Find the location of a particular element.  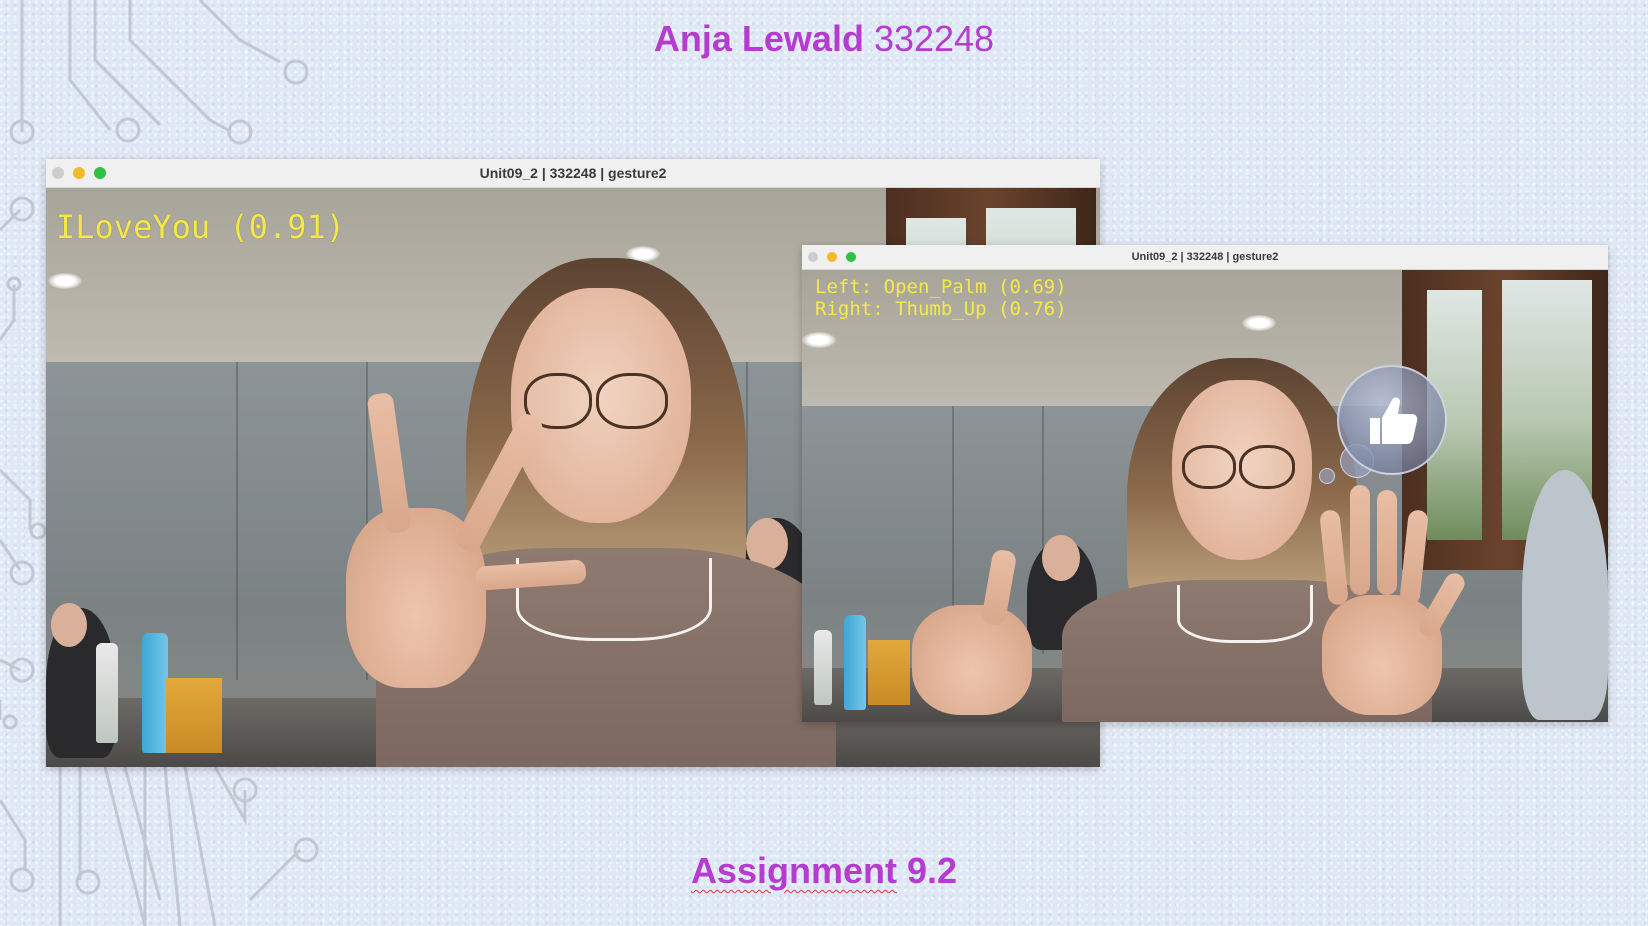

student-id: 332248 is located at coordinates (934, 38).